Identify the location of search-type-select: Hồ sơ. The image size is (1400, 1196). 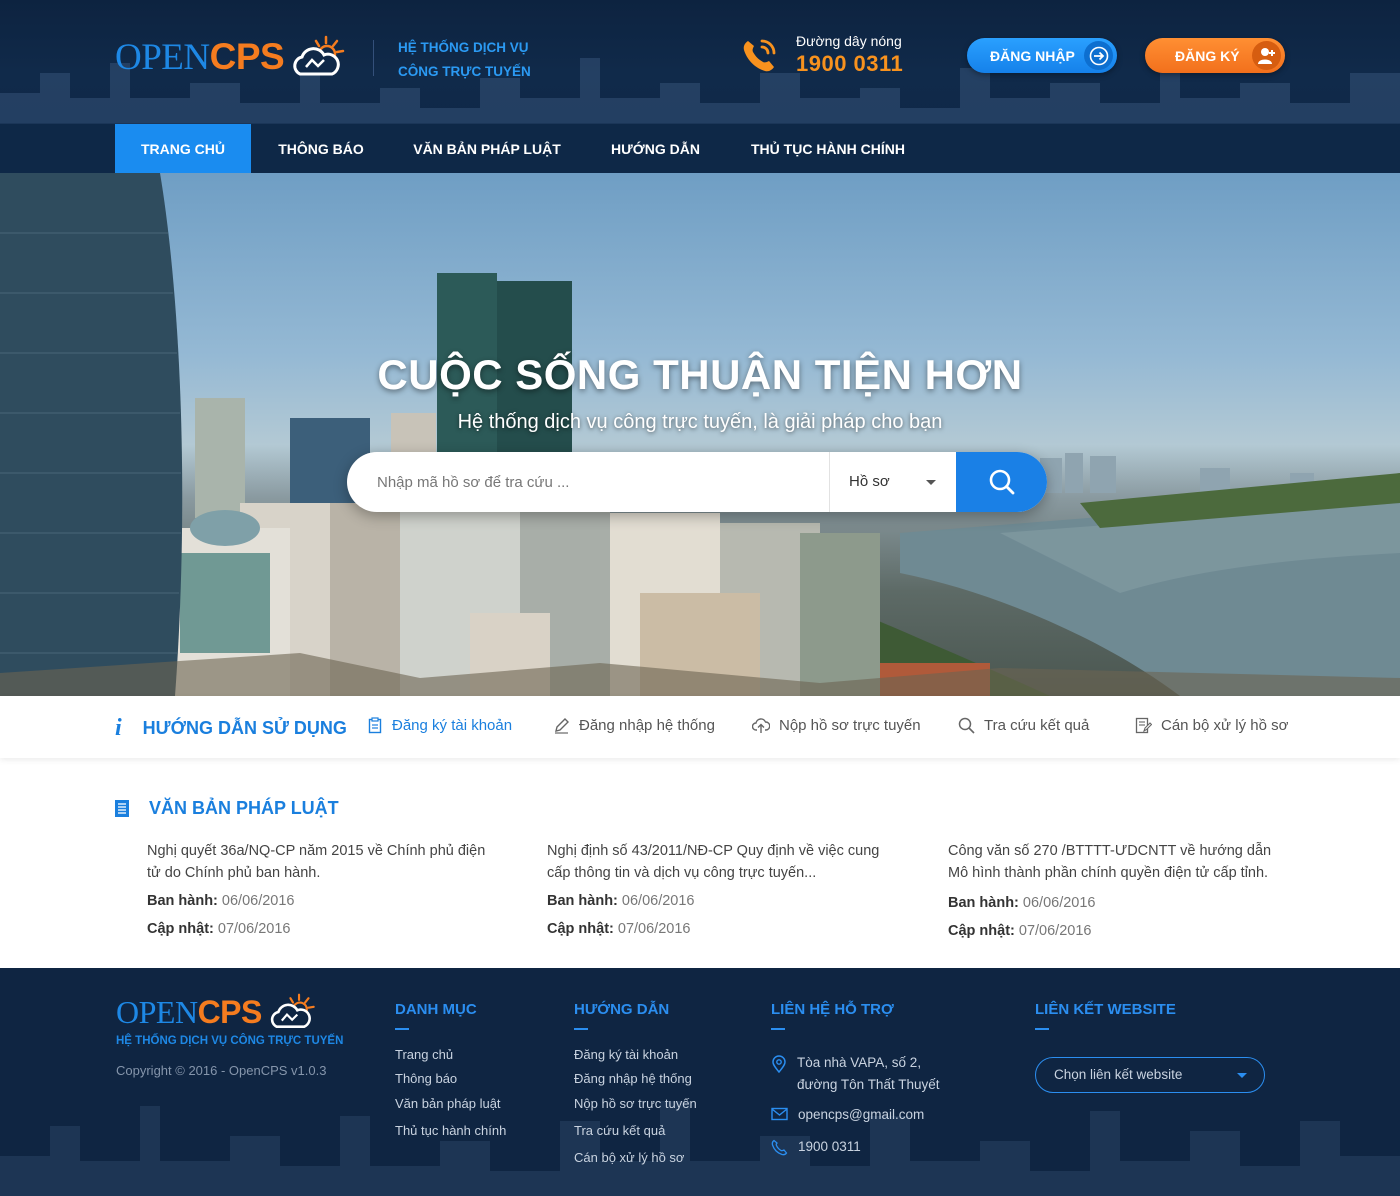
(892, 482).